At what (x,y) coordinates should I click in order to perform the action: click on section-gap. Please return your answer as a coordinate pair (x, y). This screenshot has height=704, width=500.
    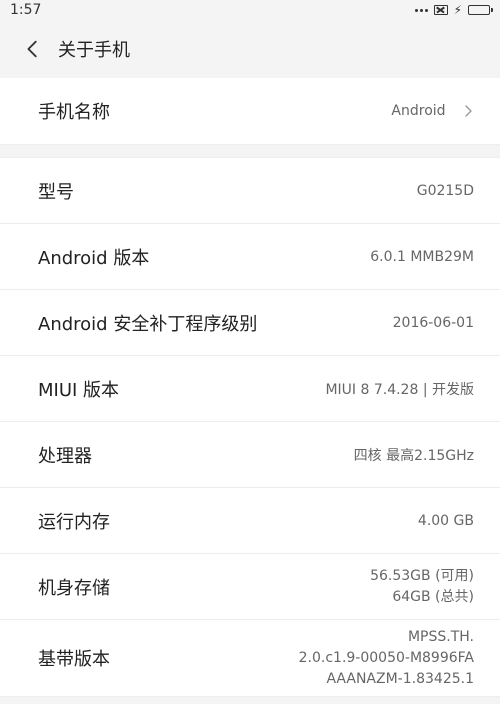
    Looking at the image, I should click on (250, 151).